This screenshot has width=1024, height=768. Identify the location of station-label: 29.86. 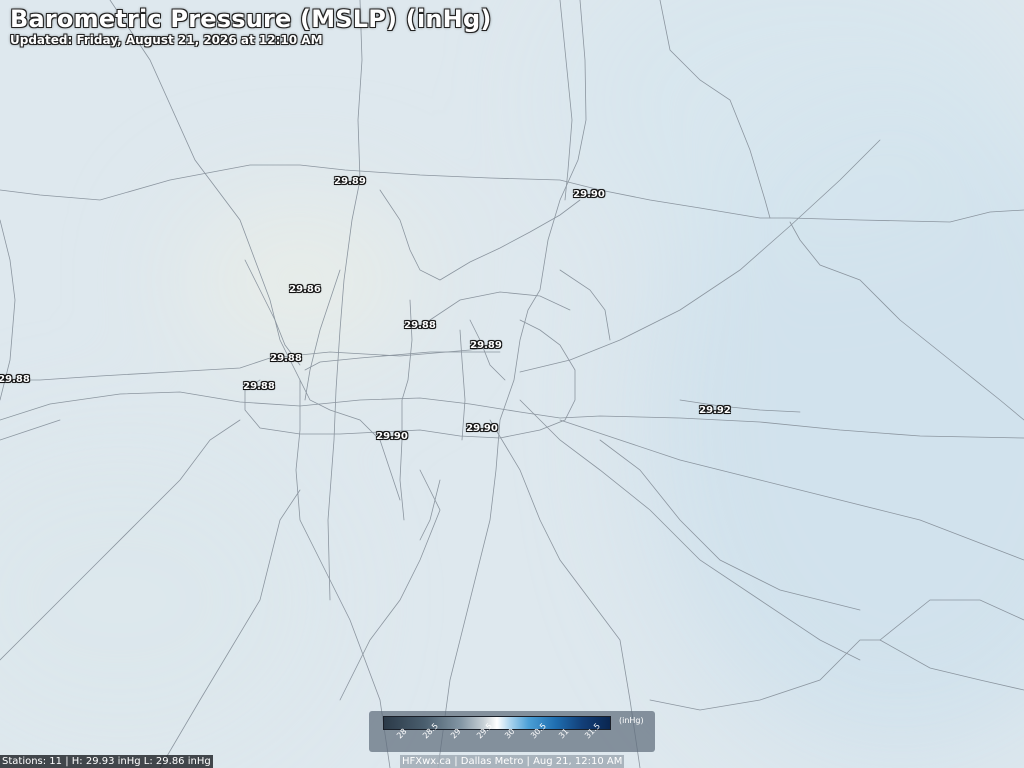
(305, 290).